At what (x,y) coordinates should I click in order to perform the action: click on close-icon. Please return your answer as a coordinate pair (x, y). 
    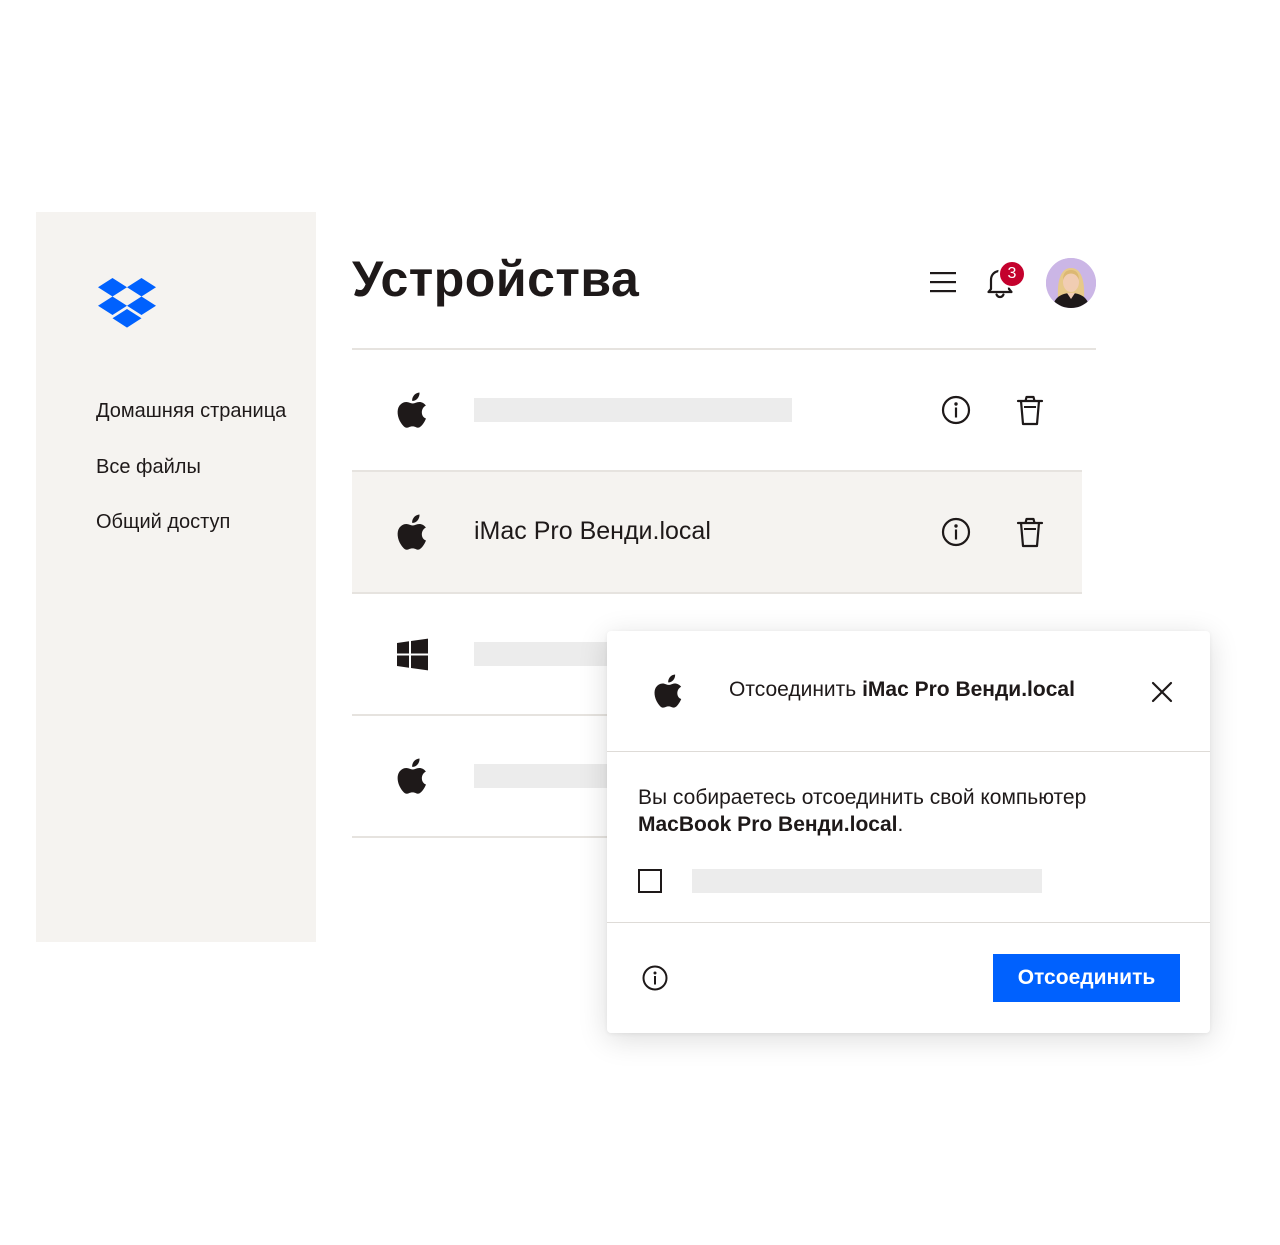
    Looking at the image, I should click on (1162, 692).